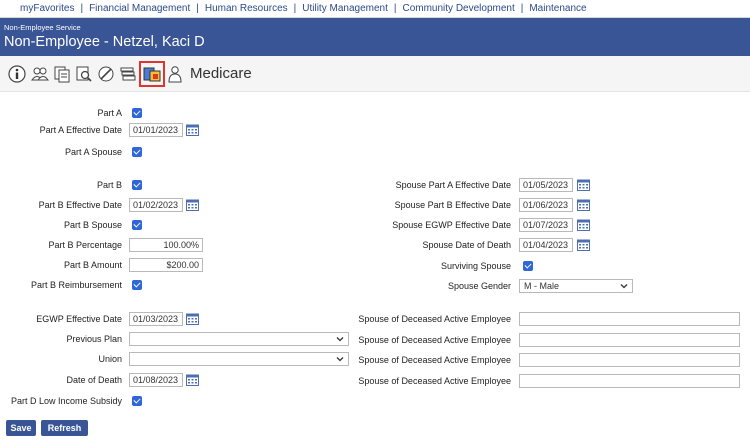  Describe the element at coordinates (76, 285) in the screenshot. I see `part-b-reimbursement-label: Part B Reimbursement` at that location.